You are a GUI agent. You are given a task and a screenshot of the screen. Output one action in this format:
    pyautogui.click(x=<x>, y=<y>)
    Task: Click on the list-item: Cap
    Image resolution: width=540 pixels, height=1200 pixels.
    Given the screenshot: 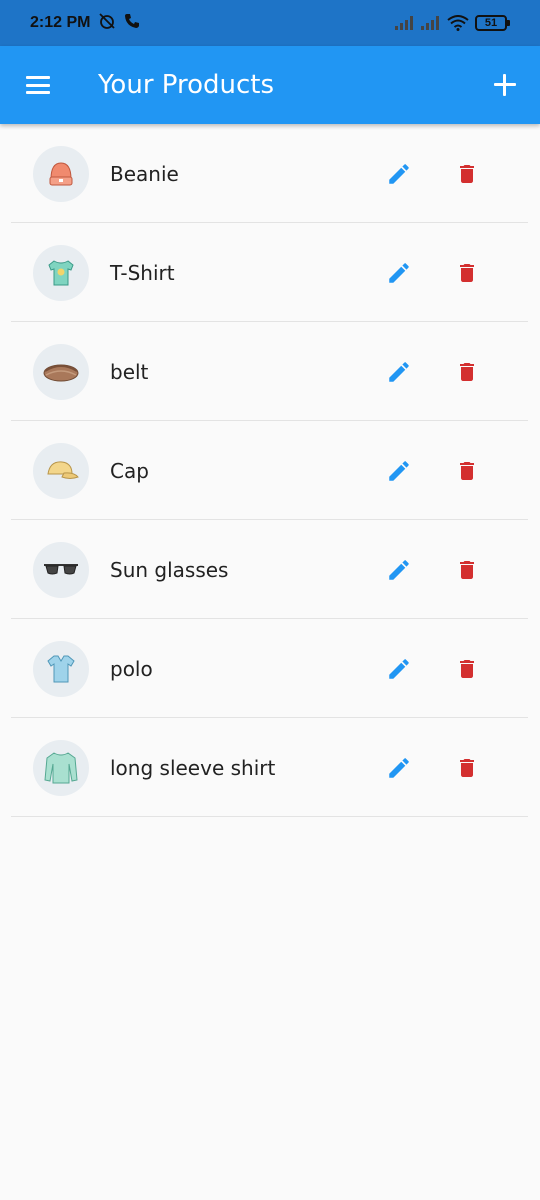 What is the action you would take?
    pyautogui.click(x=270, y=470)
    